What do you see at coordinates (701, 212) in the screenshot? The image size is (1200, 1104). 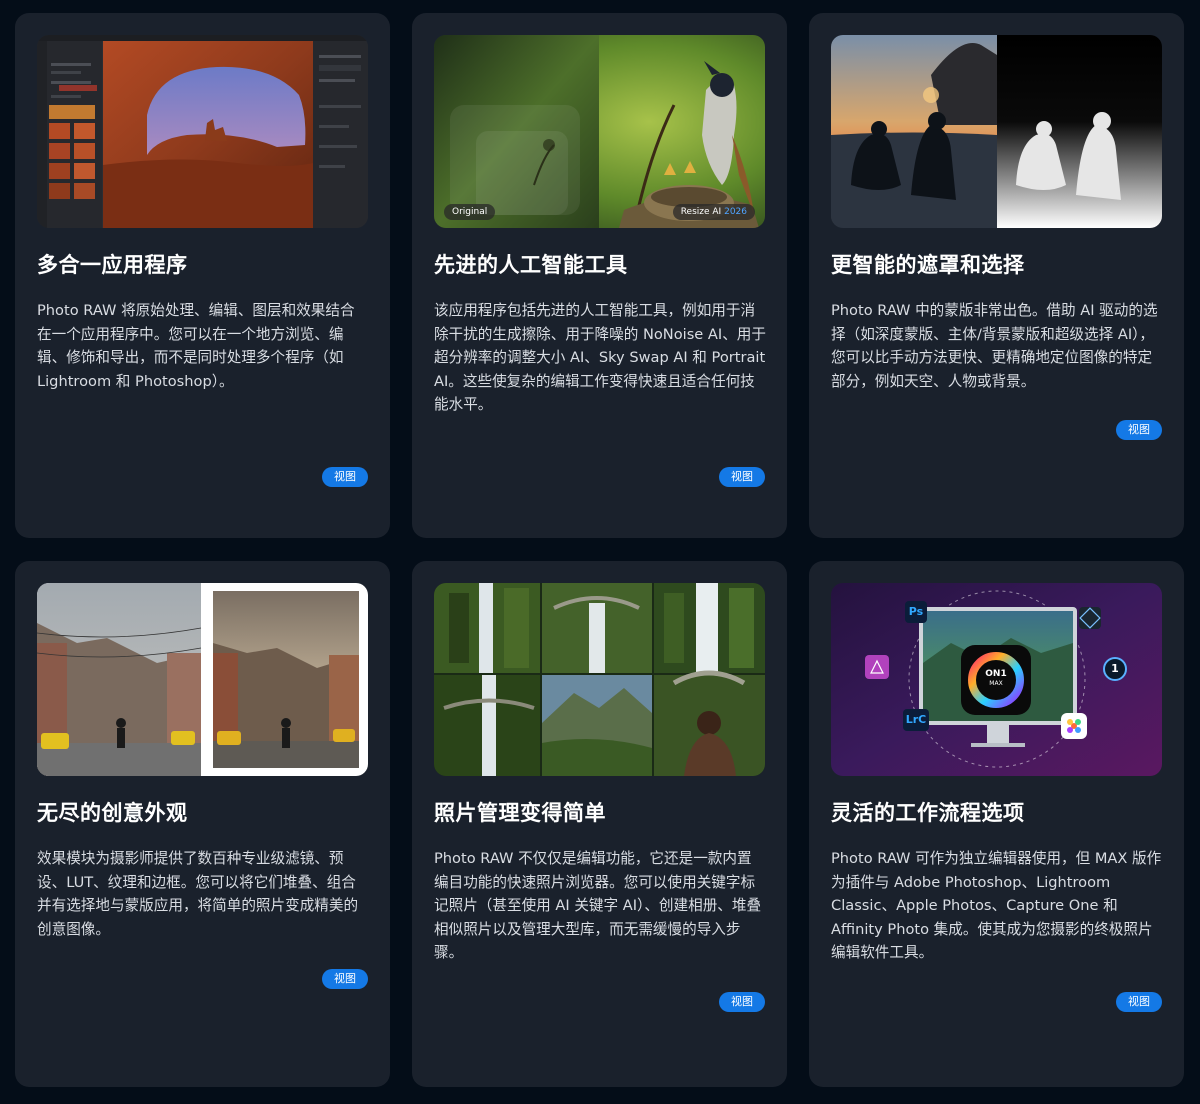 I see `resize-ai-label-text: Resize AI` at bounding box center [701, 212].